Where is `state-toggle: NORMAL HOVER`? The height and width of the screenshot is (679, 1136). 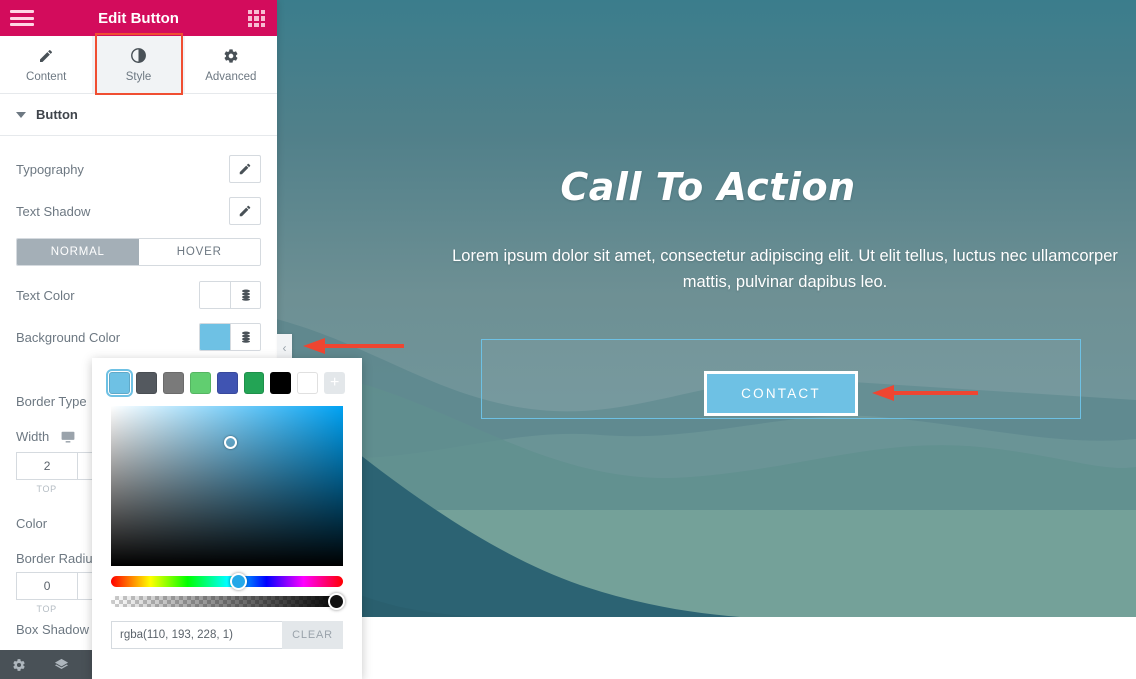
state-toggle: NORMAL HOVER is located at coordinates (138, 252).